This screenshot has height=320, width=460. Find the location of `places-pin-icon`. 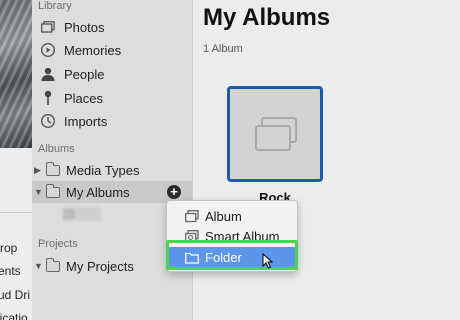

places-pin-icon is located at coordinates (48, 98).